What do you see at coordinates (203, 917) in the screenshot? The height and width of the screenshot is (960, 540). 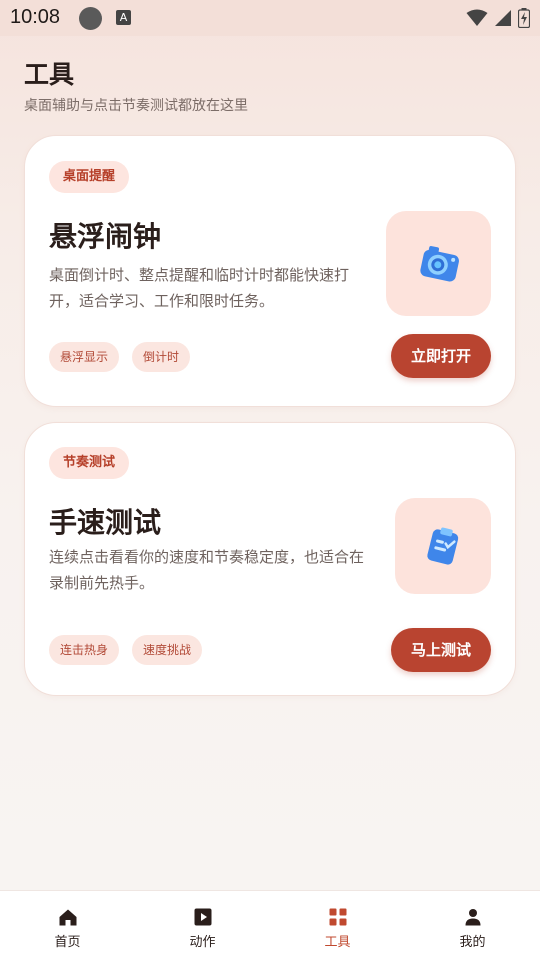 I see `play-icon` at bounding box center [203, 917].